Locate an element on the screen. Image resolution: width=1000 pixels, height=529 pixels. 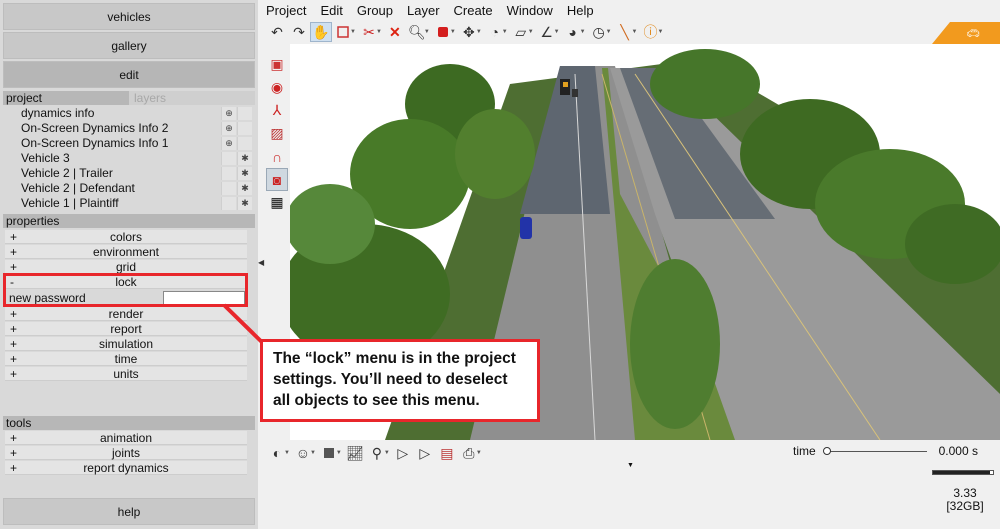
property-label: report is located at coordinates (126, 329).